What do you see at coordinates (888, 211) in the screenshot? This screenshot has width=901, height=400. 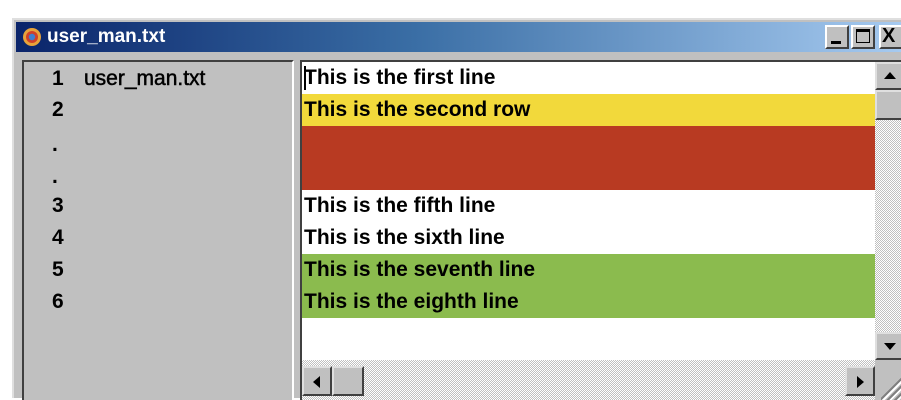 I see `vertical-scrollbar` at bounding box center [888, 211].